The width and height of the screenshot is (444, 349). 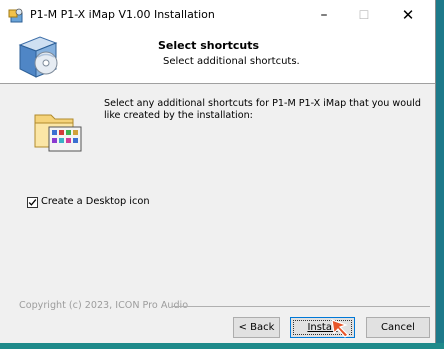 What do you see at coordinates (301, 306) in the screenshot?
I see `footer-divider` at bounding box center [301, 306].